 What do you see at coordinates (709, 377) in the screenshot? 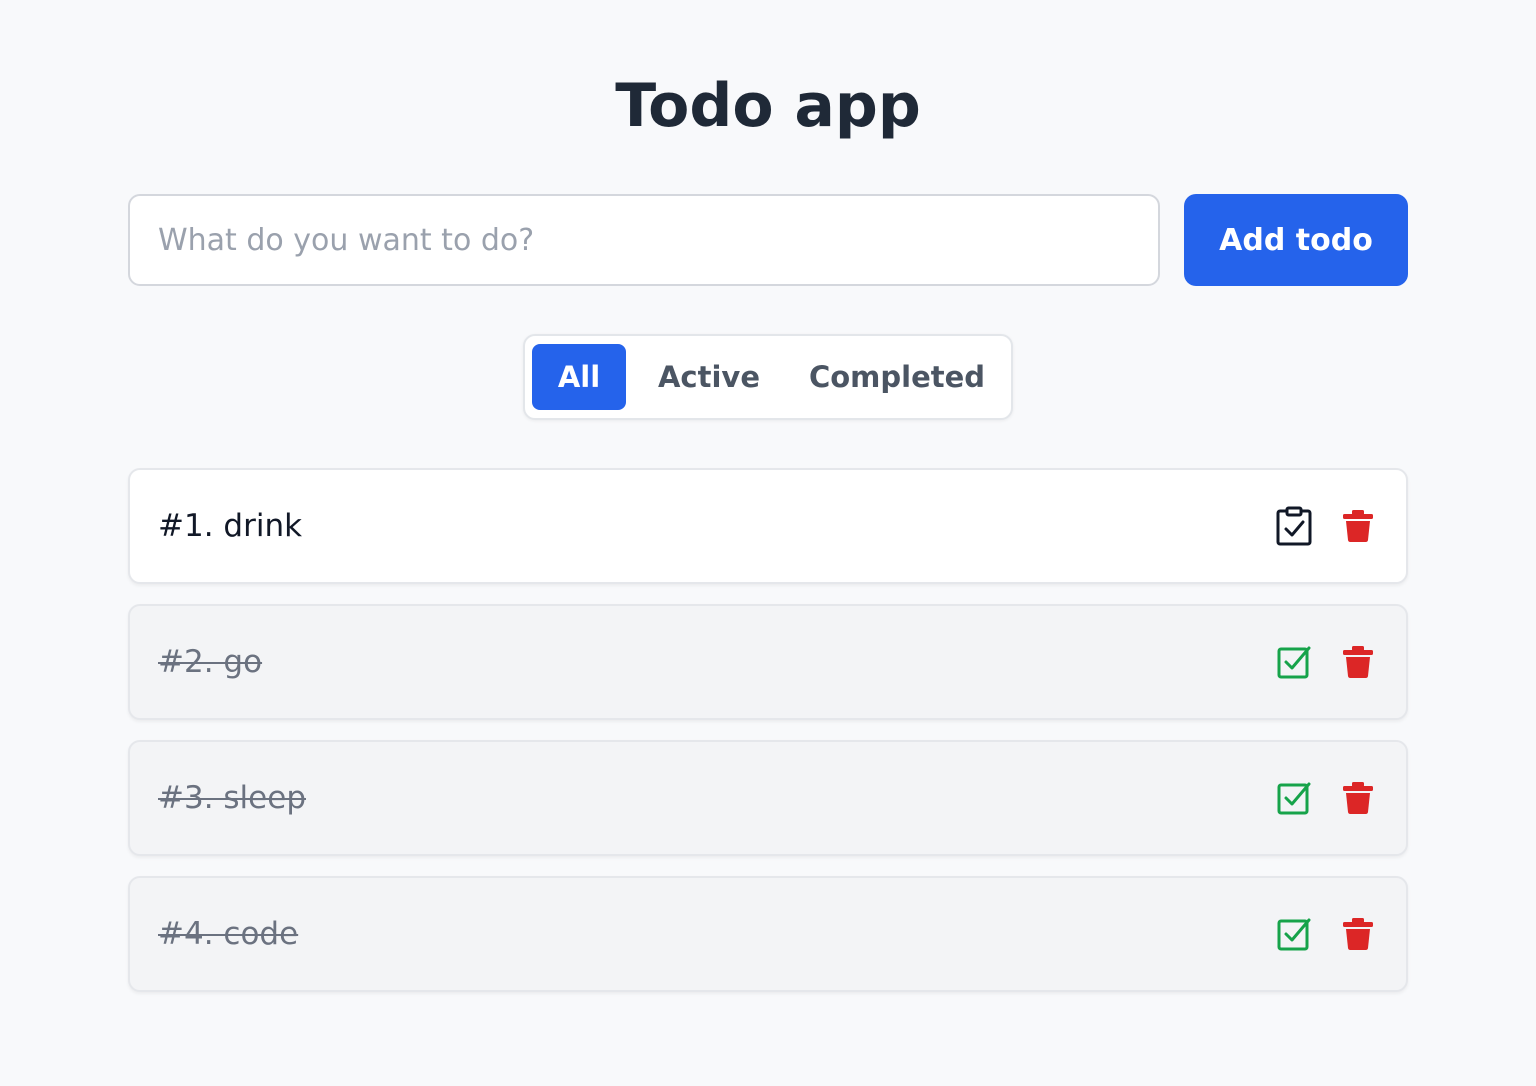
I see `filter-active-button: Active` at bounding box center [709, 377].